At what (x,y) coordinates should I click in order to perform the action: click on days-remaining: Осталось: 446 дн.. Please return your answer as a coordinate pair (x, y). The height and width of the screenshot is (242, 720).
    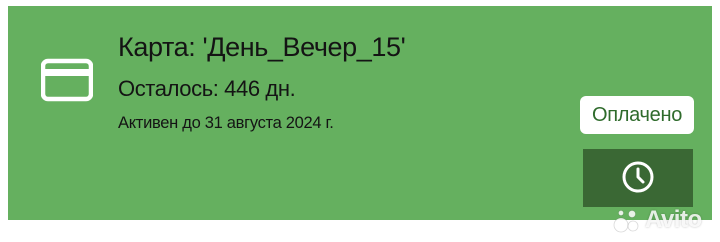
    Looking at the image, I should click on (207, 88).